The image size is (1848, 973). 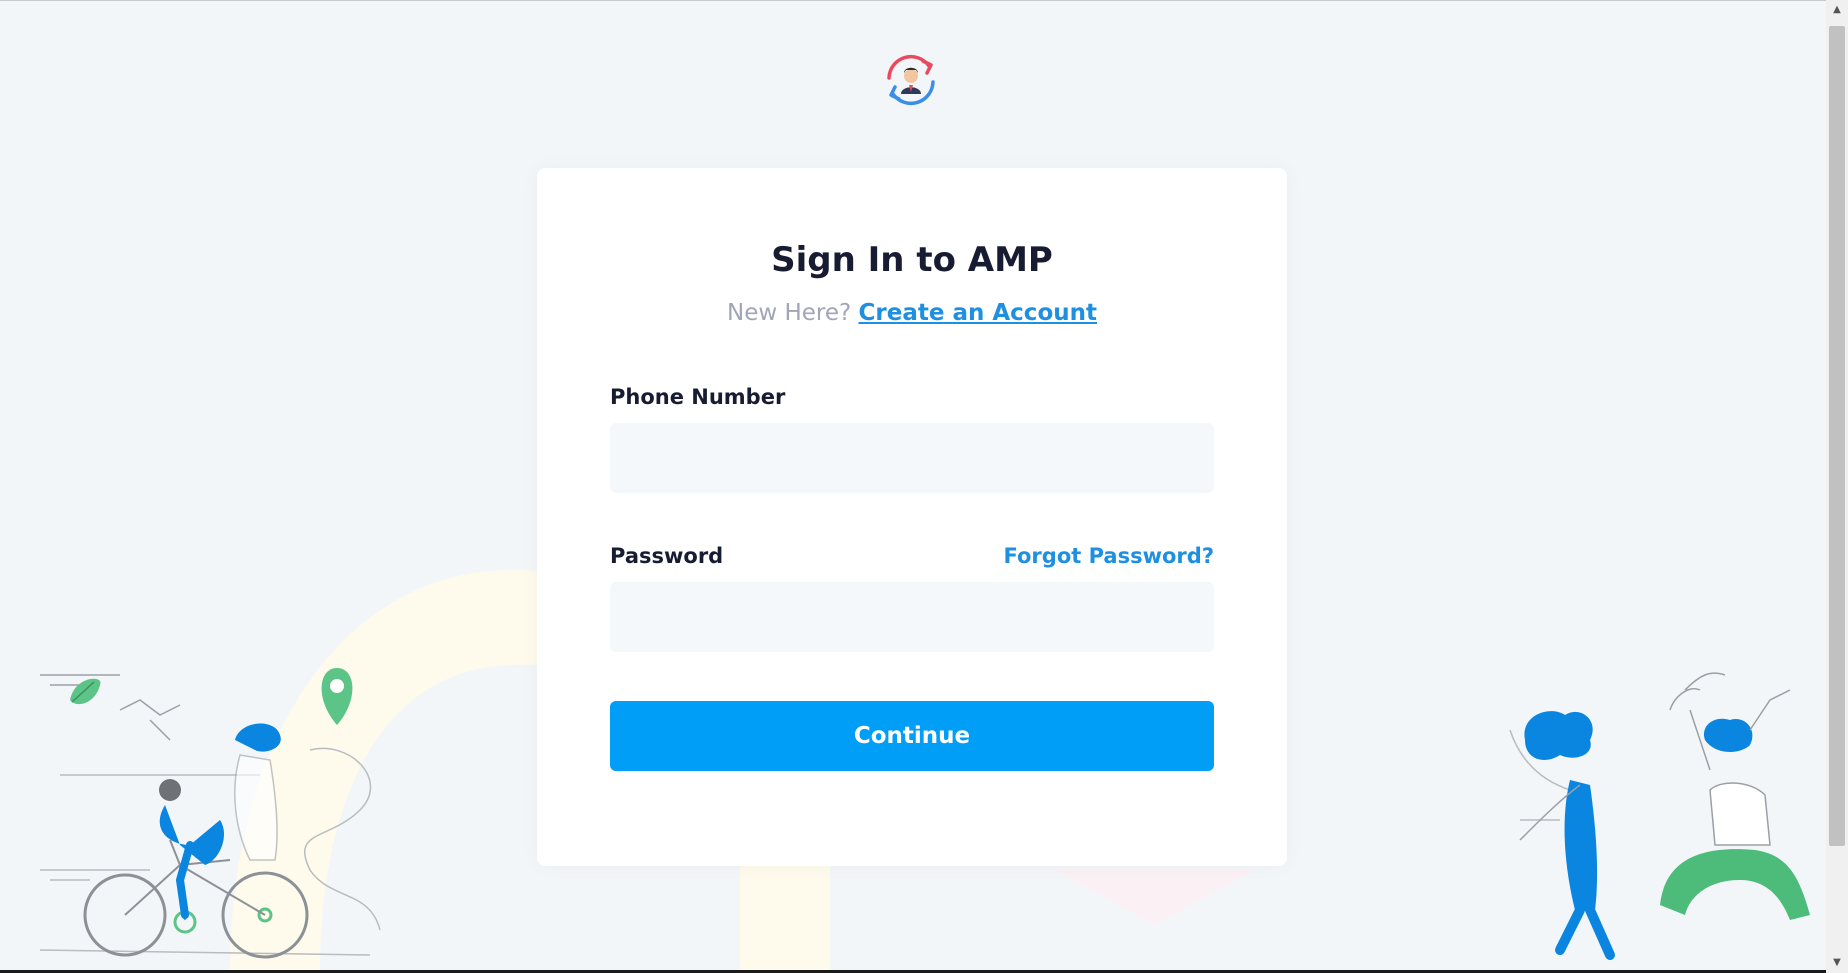 I want to click on signup-prompt: New Here? Create an Account, so click(x=912, y=313).